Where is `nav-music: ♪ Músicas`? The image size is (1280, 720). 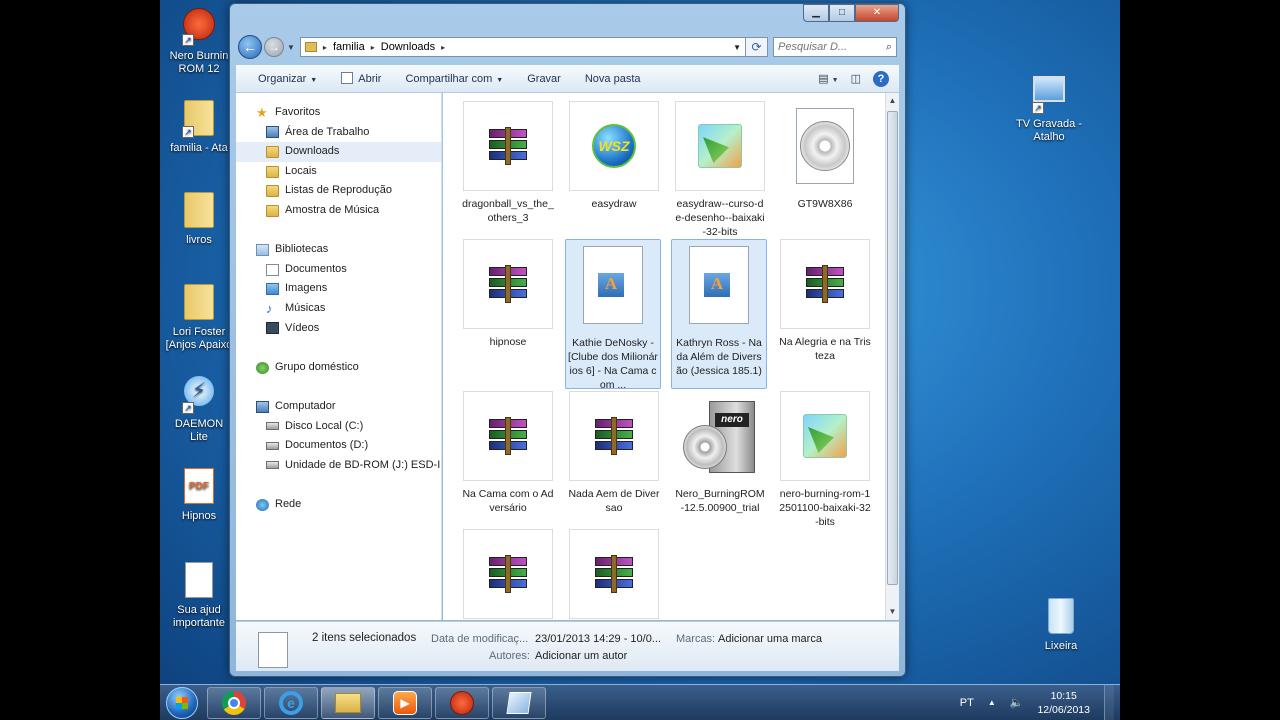 nav-music: ♪ Músicas is located at coordinates (338, 309).